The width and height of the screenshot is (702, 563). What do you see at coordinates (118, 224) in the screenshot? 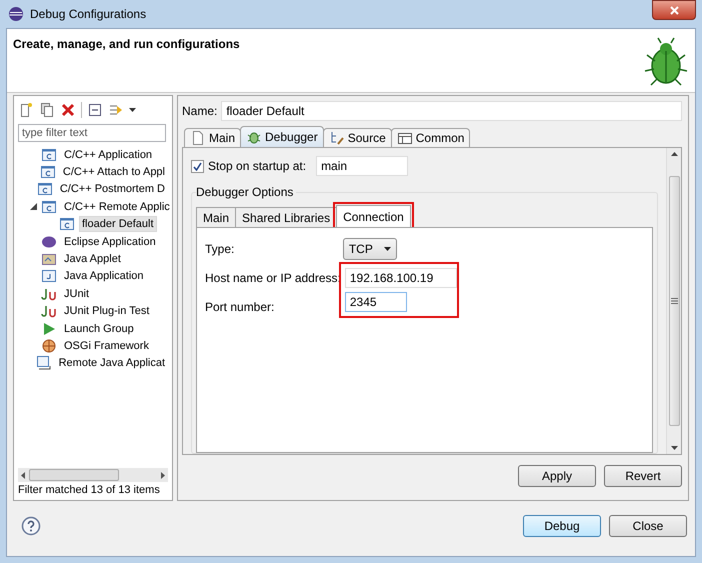
I see `tree-item: floader Default` at bounding box center [118, 224].